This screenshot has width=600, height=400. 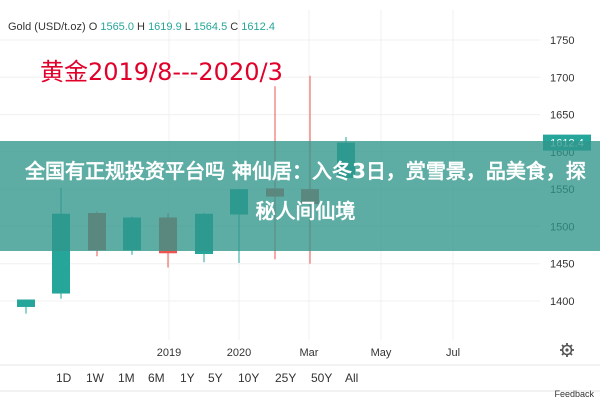 I want to click on x-tick-label: Mar, so click(x=309, y=353).